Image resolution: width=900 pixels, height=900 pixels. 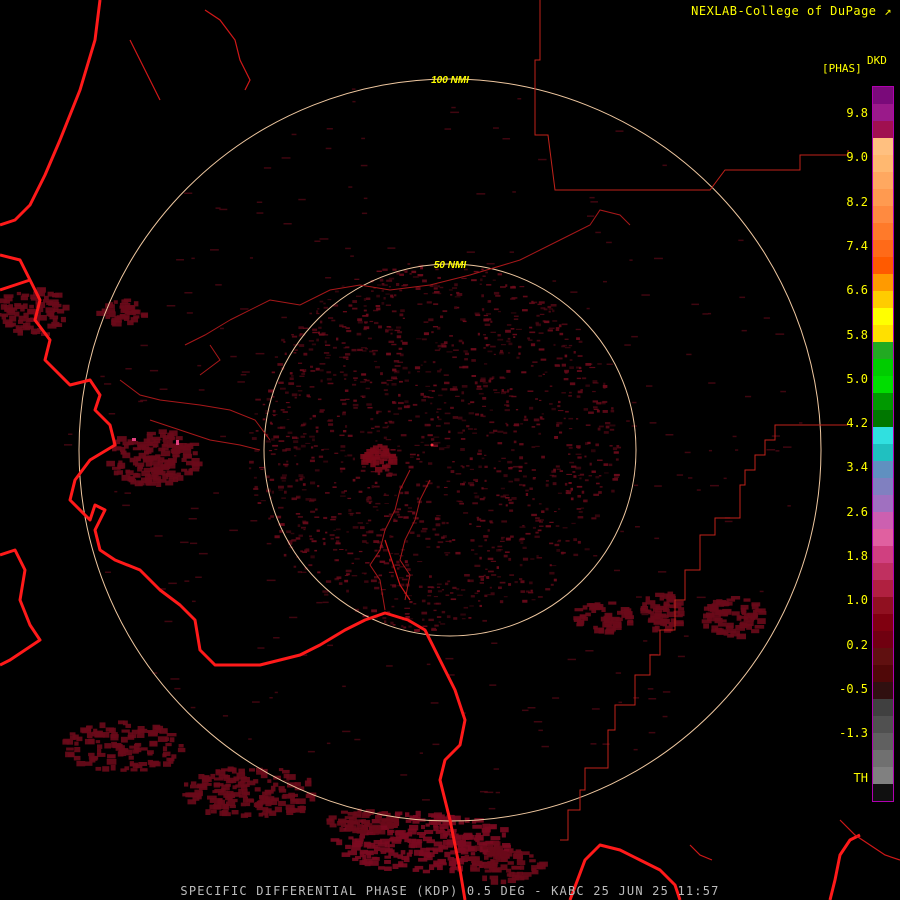 What do you see at coordinates (888, 11) in the screenshot?
I see `resize-corner-icon: ↗` at bounding box center [888, 11].